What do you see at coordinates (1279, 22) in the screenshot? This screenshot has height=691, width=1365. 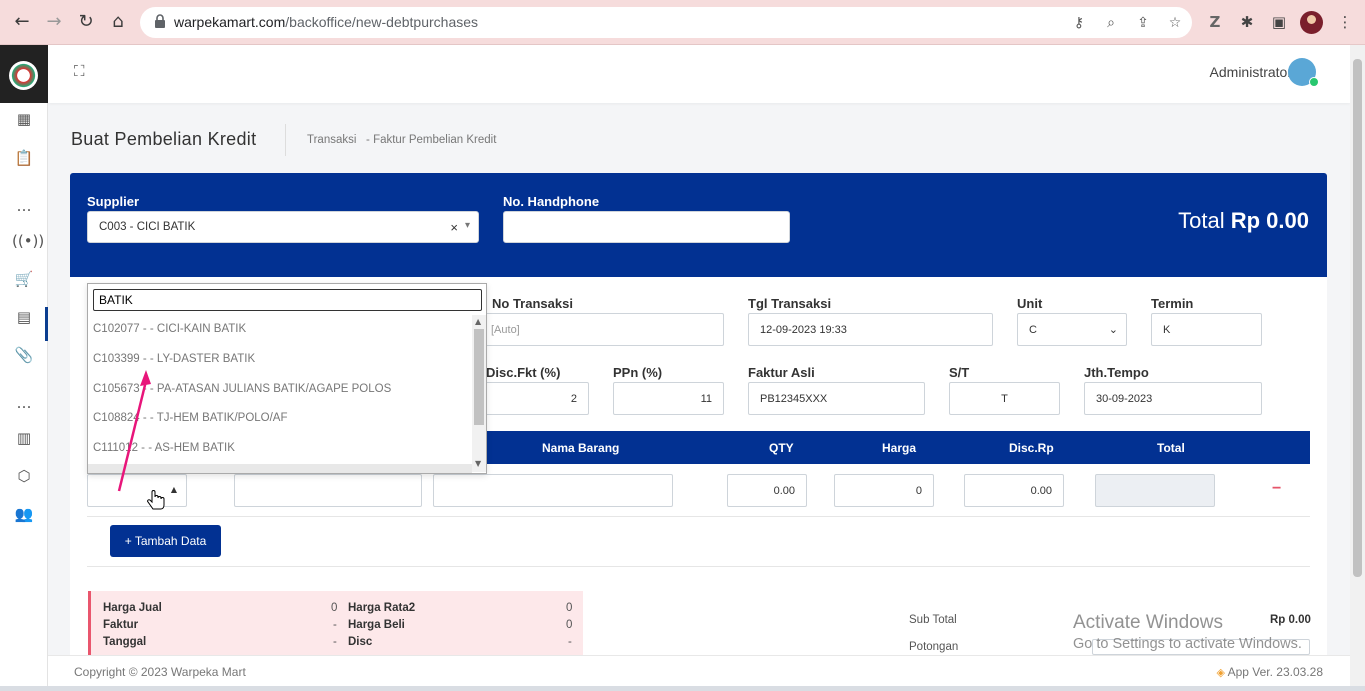 I see `sidepanel-icon: ▣` at bounding box center [1279, 22].